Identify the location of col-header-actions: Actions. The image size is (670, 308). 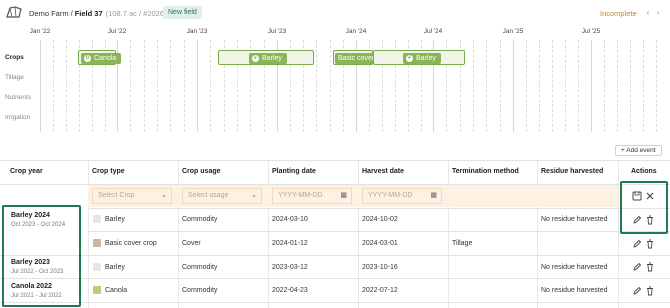
(644, 171).